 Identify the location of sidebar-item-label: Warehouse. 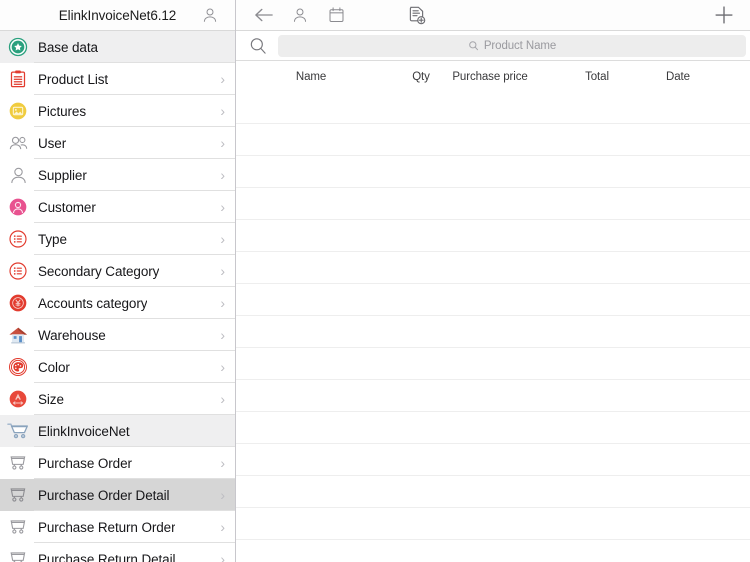
(72, 335).